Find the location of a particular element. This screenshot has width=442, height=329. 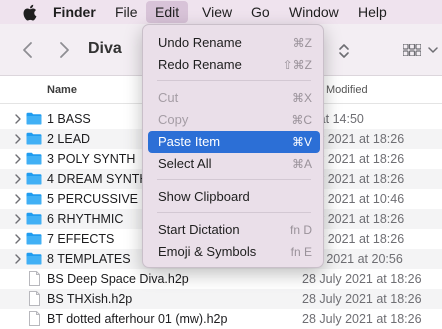

file-name: BT dotted afterhour 01 (mw).h2p is located at coordinates (137, 319).